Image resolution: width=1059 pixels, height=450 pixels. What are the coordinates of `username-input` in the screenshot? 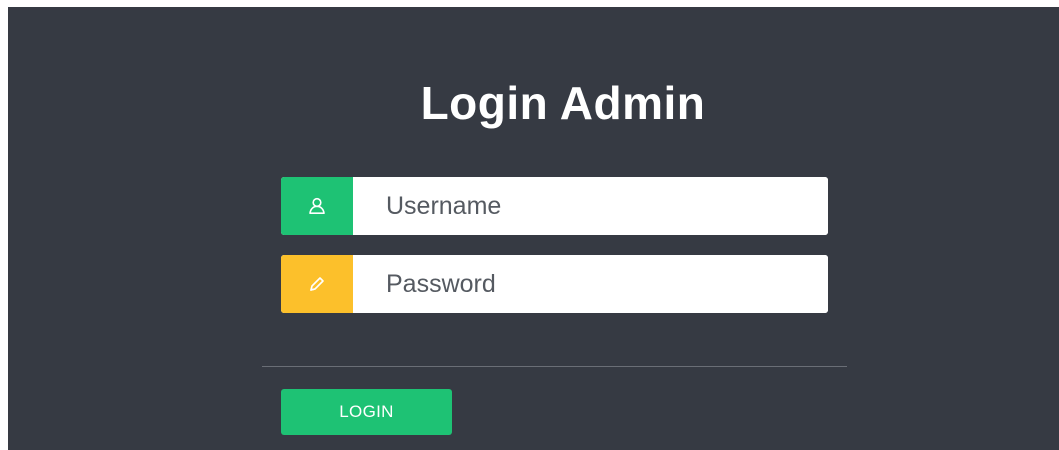 It's located at (590, 206).